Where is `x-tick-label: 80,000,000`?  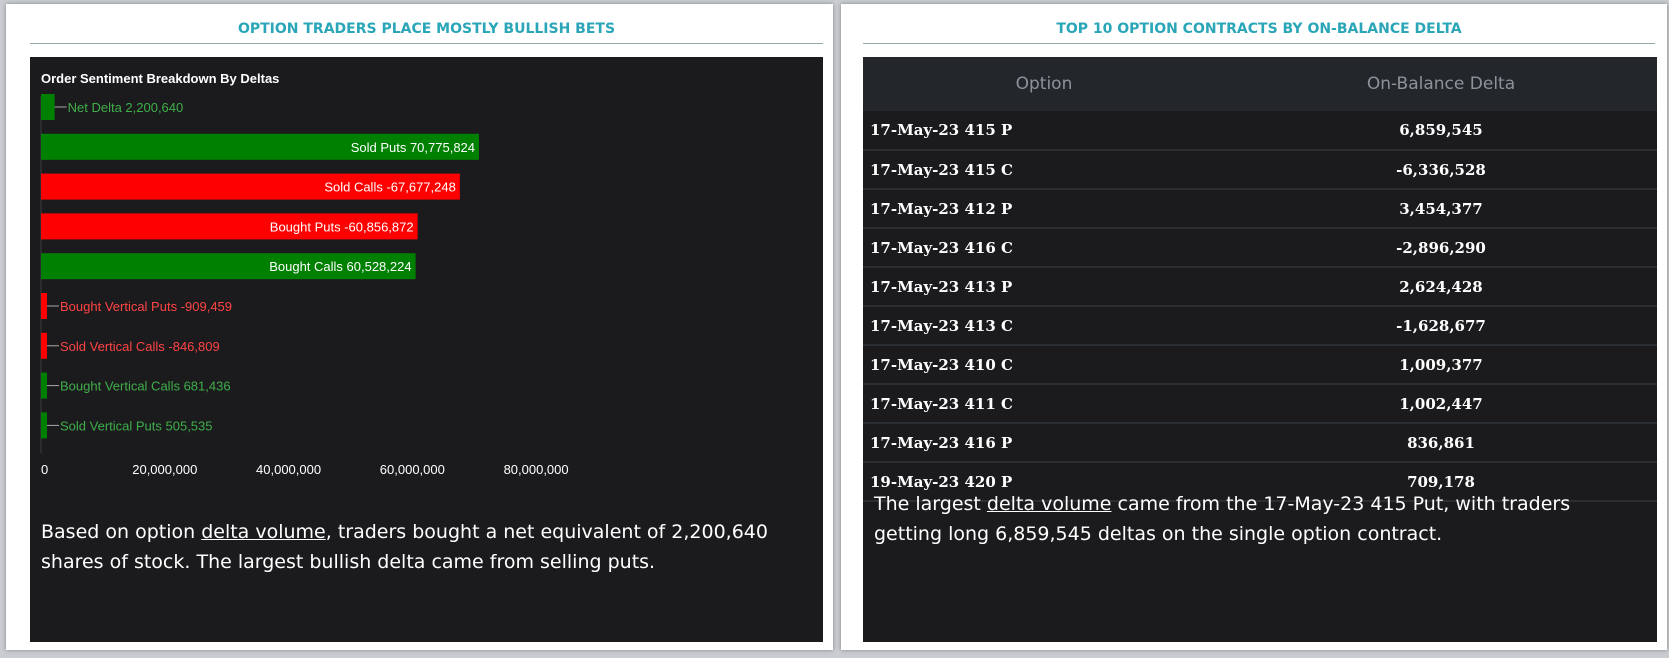
x-tick-label: 80,000,000 is located at coordinates (536, 469).